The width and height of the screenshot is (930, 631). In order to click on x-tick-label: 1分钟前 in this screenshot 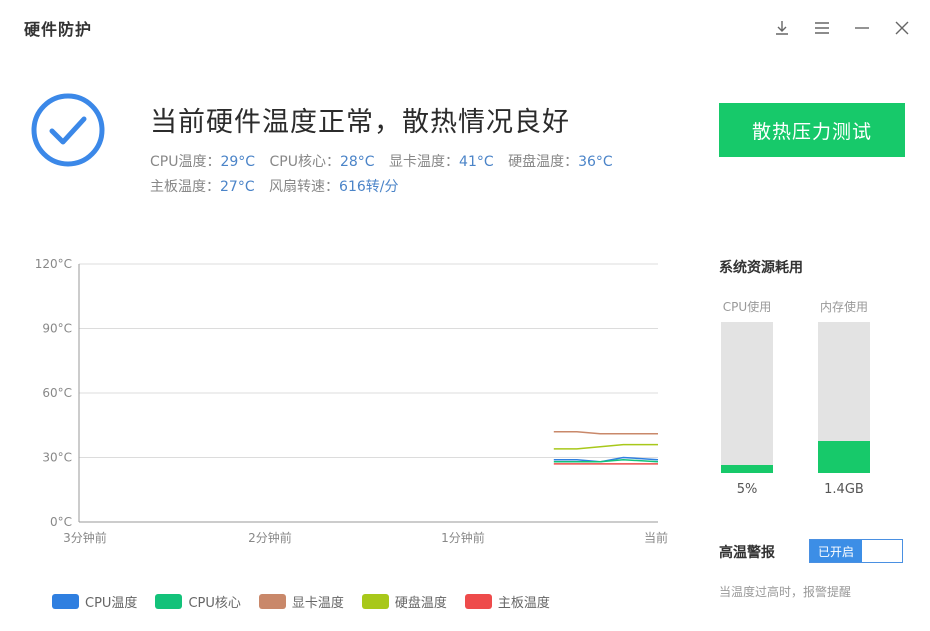, I will do `click(463, 537)`.